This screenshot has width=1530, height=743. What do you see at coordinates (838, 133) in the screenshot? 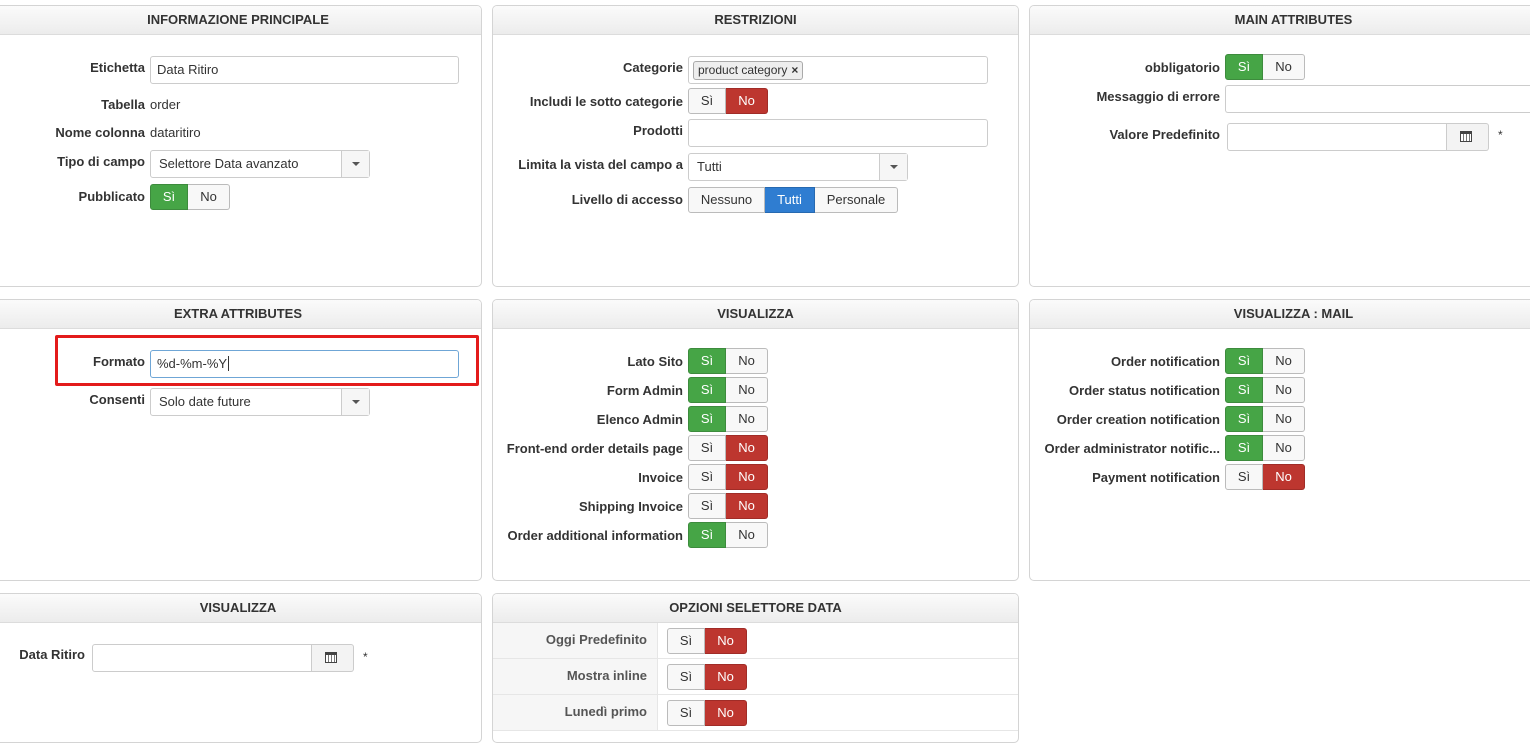
I see `prodotti-input` at bounding box center [838, 133].